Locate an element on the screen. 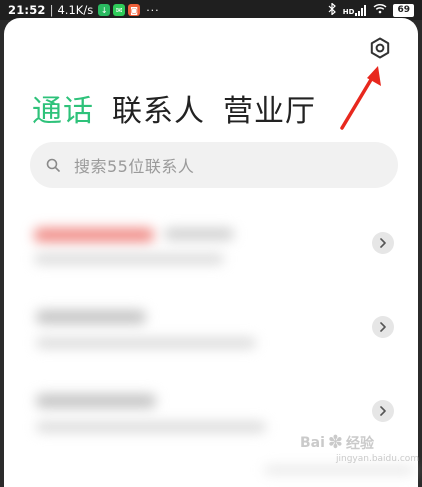 This screenshot has width=422, height=487. tab-service-hall: 营业厅 is located at coordinates (269, 108).